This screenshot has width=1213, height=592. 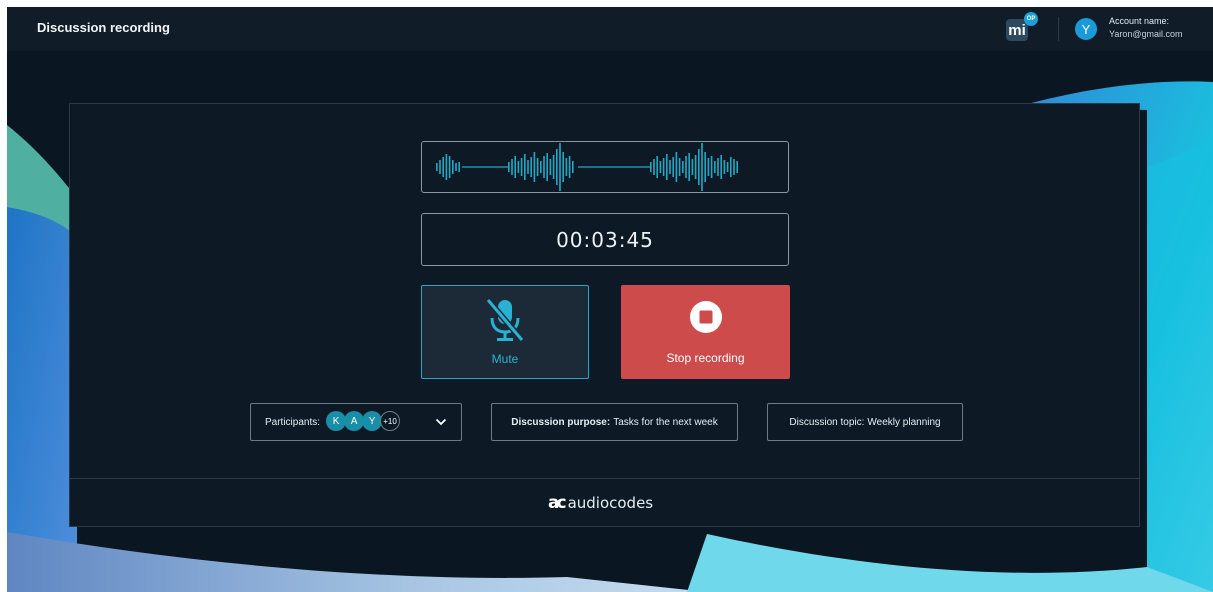 What do you see at coordinates (610, 503) in the screenshot?
I see `brand-name: audiocodes` at bounding box center [610, 503].